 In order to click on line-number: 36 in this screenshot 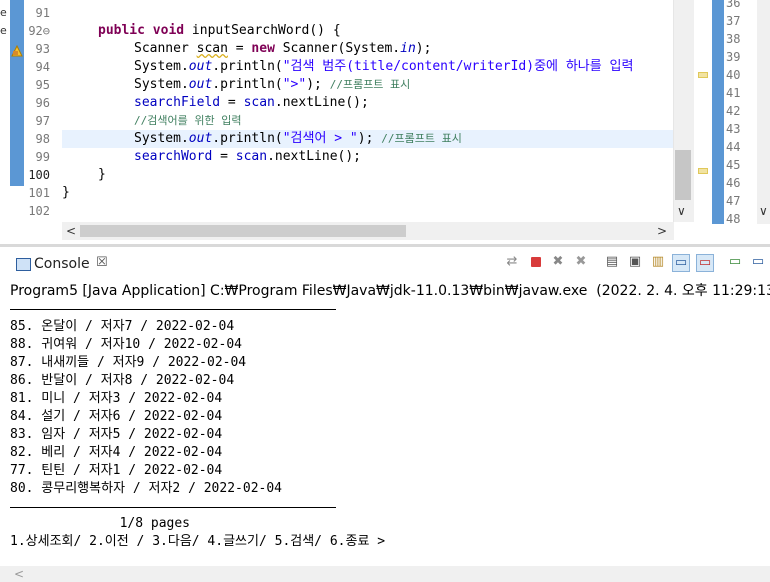, I will do `click(733, 5)`.